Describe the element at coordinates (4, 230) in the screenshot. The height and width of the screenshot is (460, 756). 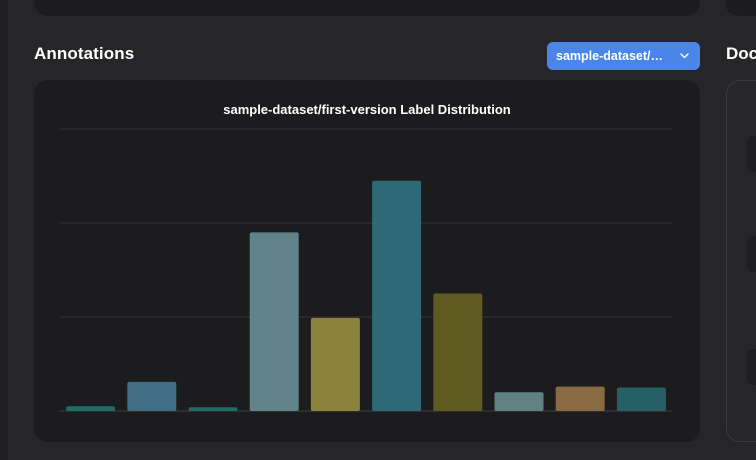
I see `left-rail` at that location.